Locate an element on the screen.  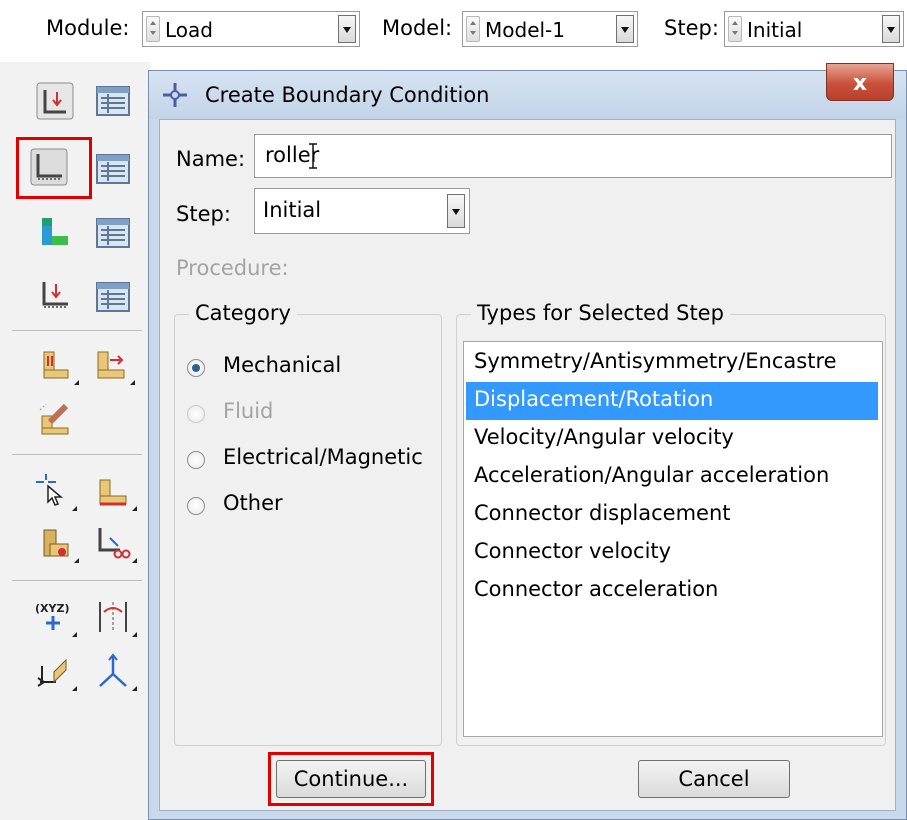
module-label: Module: is located at coordinates (88, 28).